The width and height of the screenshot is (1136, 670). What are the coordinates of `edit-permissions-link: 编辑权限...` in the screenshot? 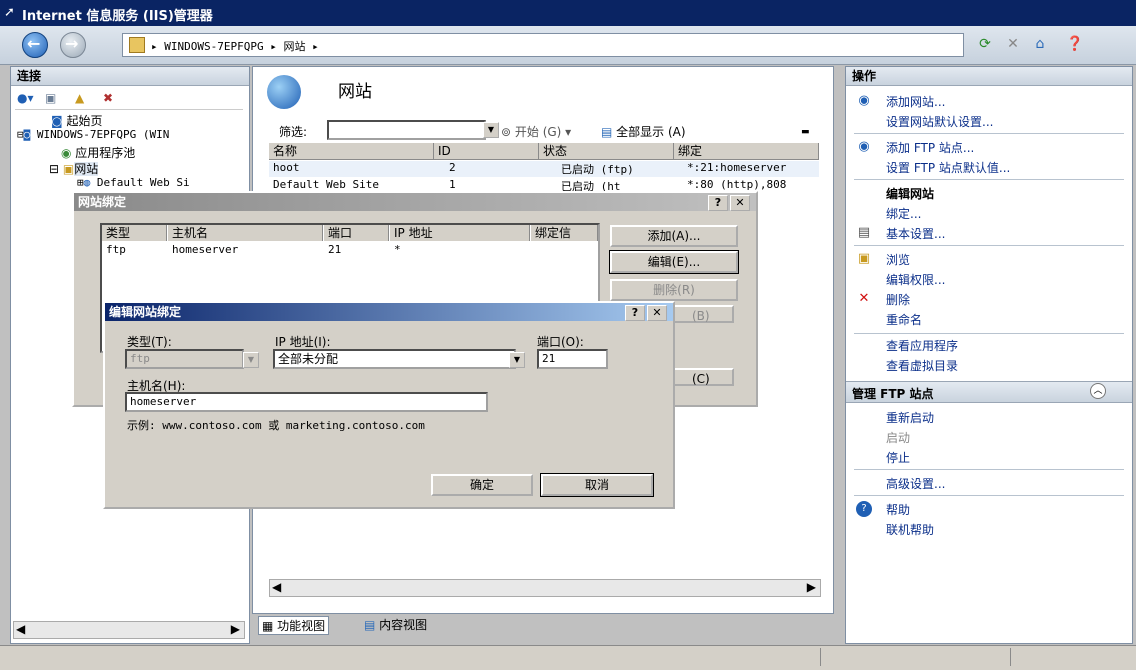 It's located at (915, 279).